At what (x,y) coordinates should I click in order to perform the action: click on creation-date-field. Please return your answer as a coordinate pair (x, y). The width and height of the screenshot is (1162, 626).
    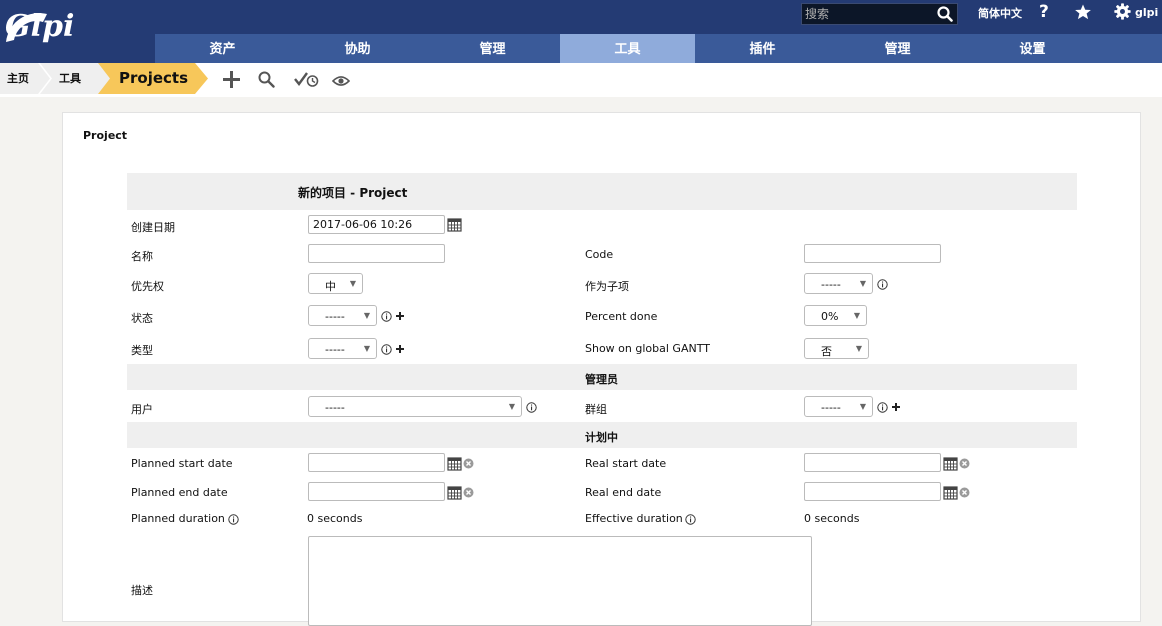
    Looking at the image, I should click on (376, 224).